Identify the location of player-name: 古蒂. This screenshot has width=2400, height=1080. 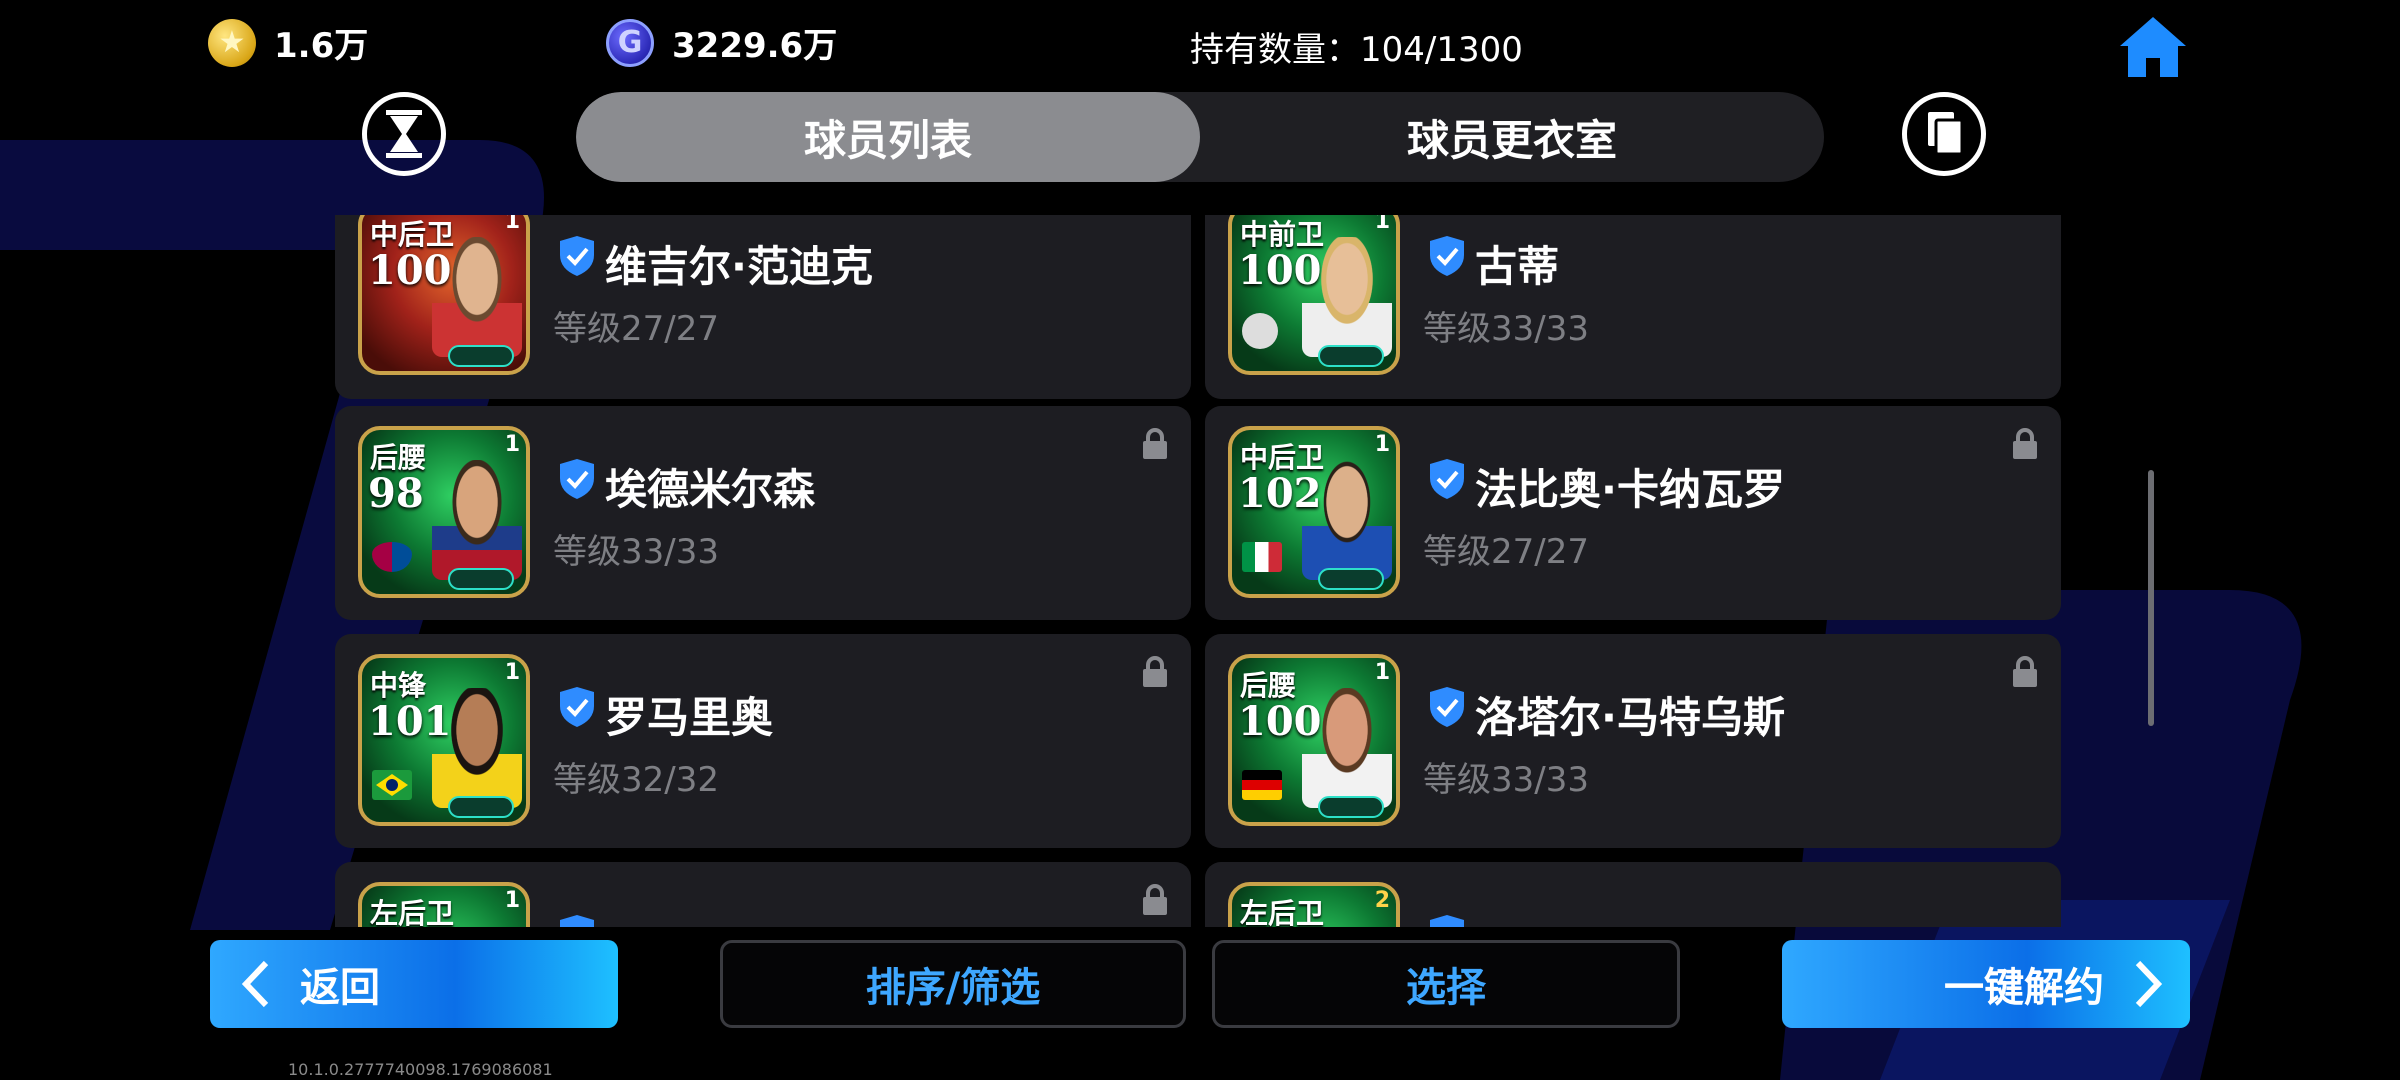
(1517, 266).